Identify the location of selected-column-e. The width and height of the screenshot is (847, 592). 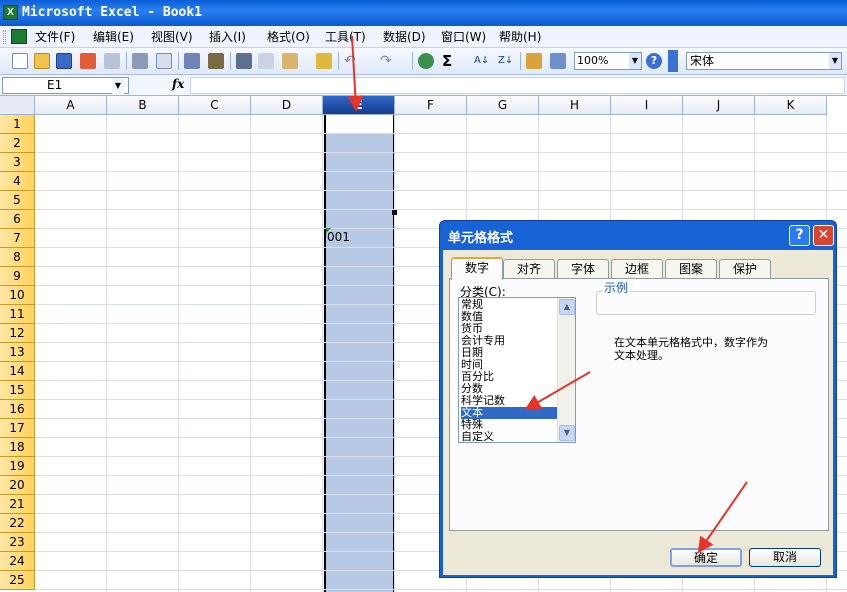
(359, 353).